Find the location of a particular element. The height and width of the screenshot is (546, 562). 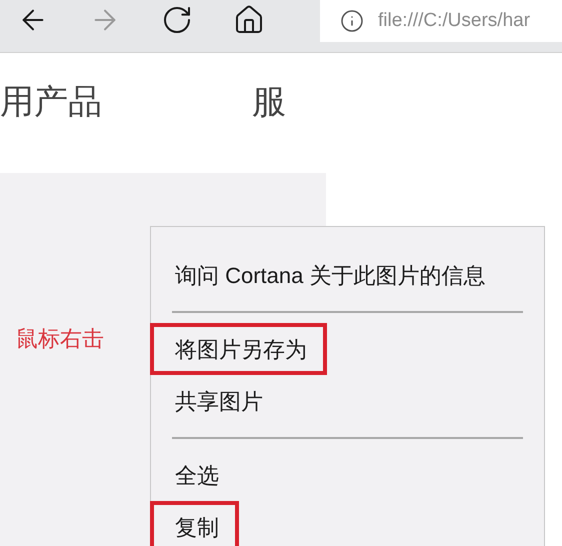

nav-link: 服 is located at coordinates (269, 102).